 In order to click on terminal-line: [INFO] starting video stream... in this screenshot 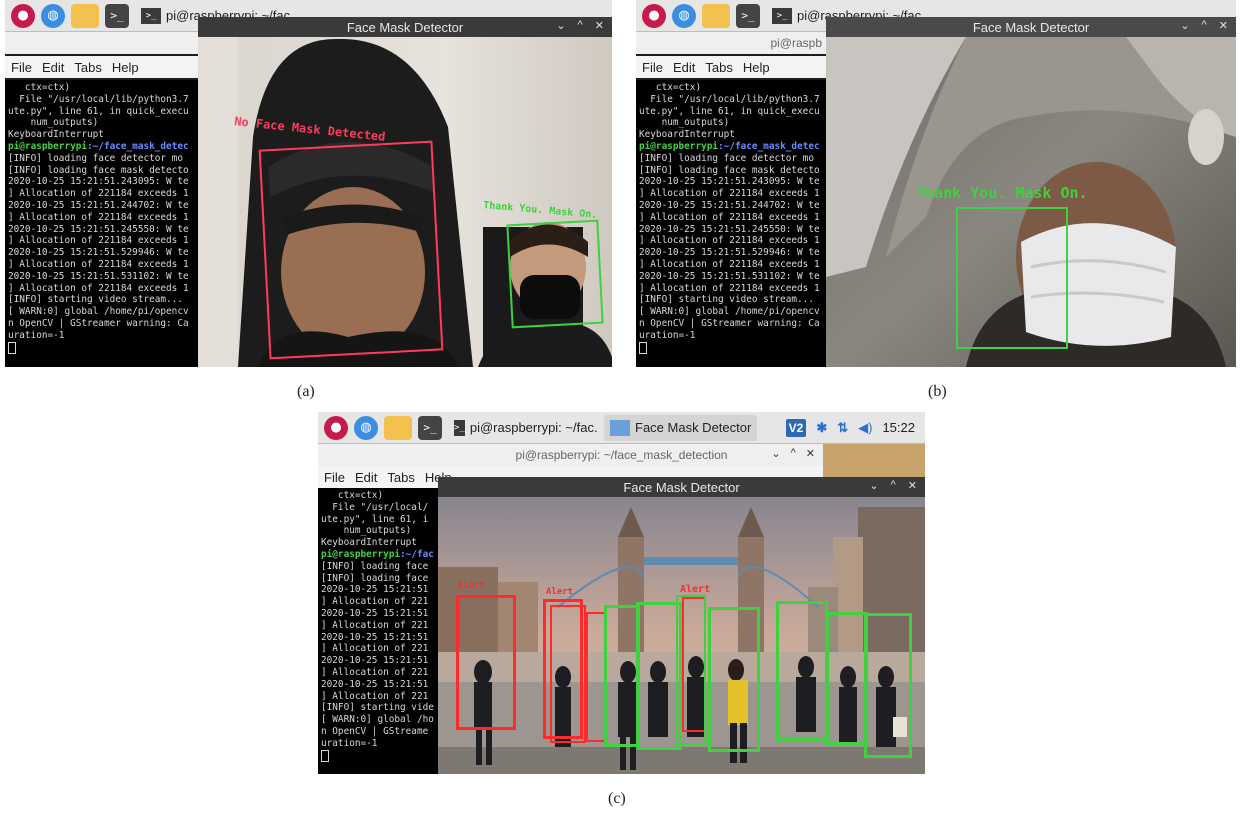, I will do `click(95, 300)`.